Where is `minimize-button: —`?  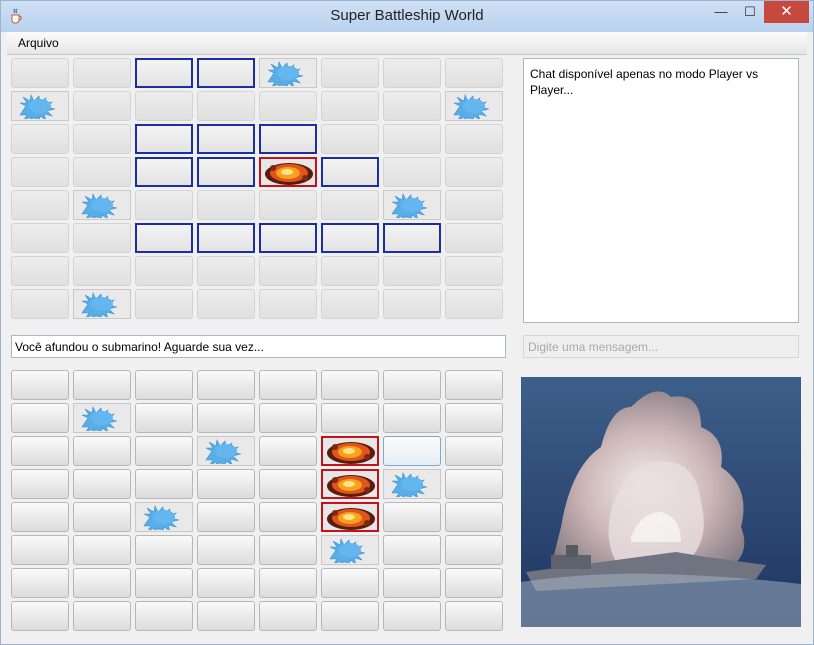
minimize-button: — is located at coordinates (721, 12).